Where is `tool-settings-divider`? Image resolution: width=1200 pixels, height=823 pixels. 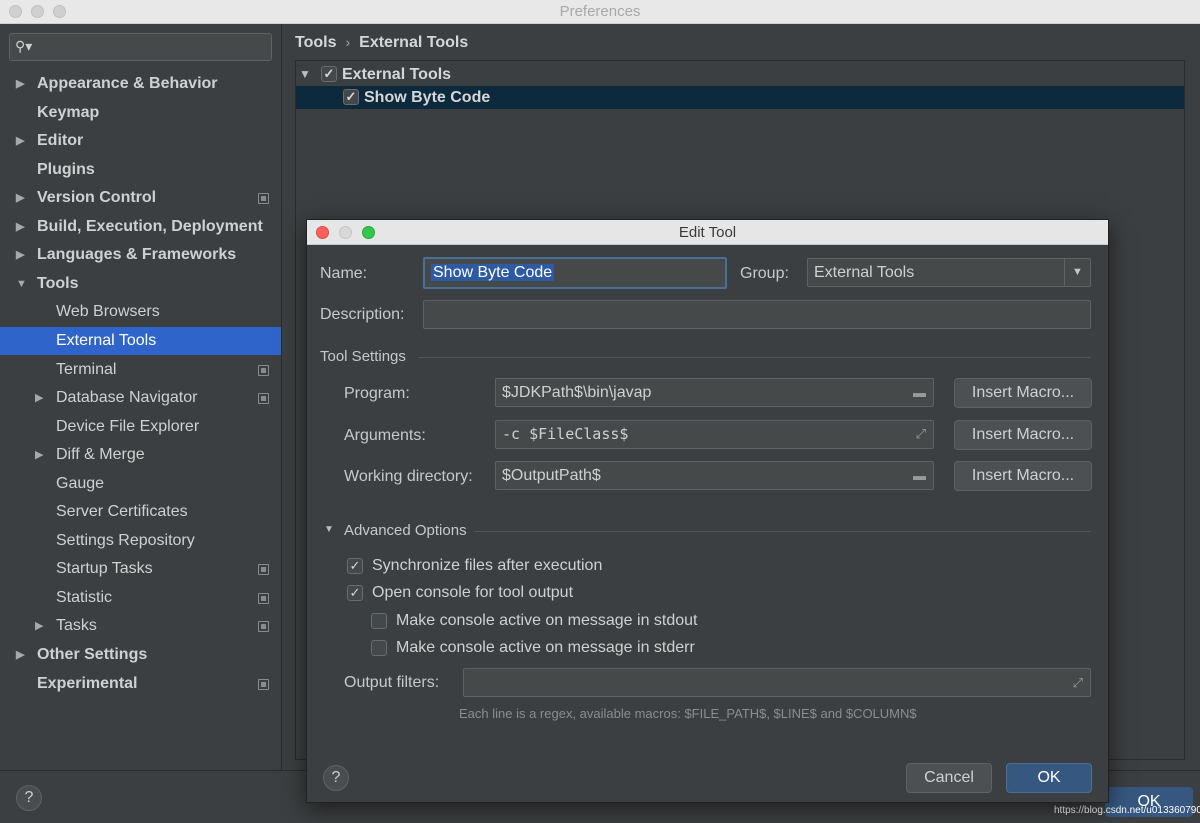 tool-settings-divider is located at coordinates (755, 357).